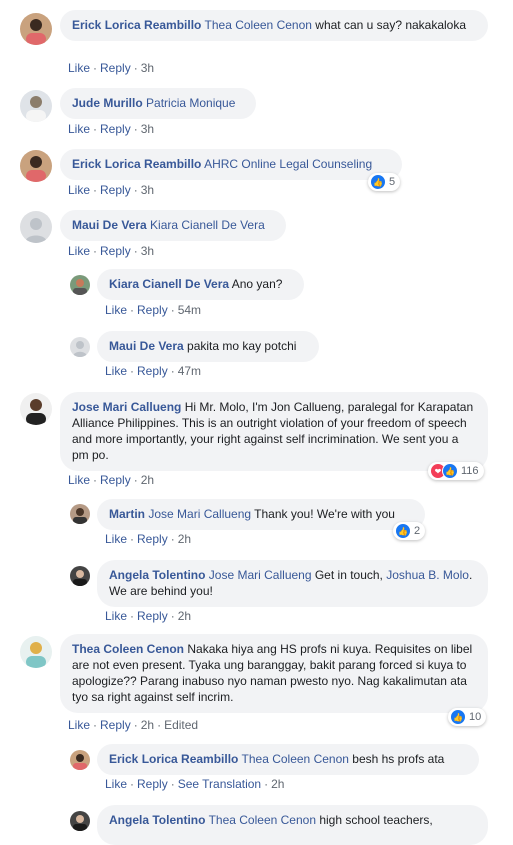  Describe the element at coordinates (396, 759) in the screenshot. I see `comment-text: besh hs profs ata` at that location.